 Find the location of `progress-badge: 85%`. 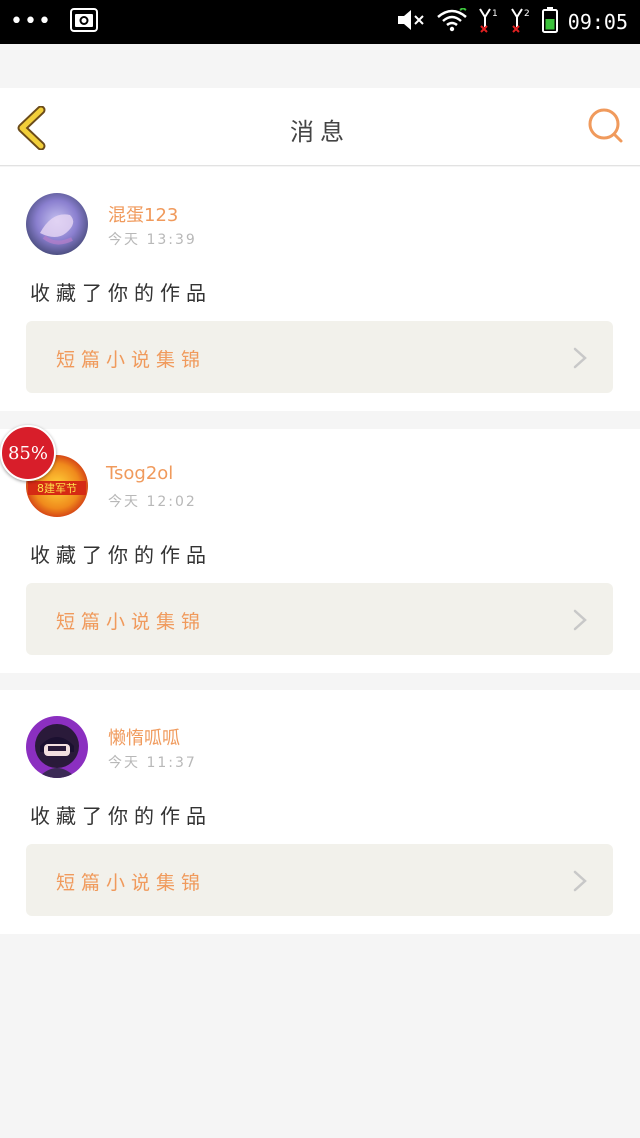

progress-badge: 85% is located at coordinates (28, 453).